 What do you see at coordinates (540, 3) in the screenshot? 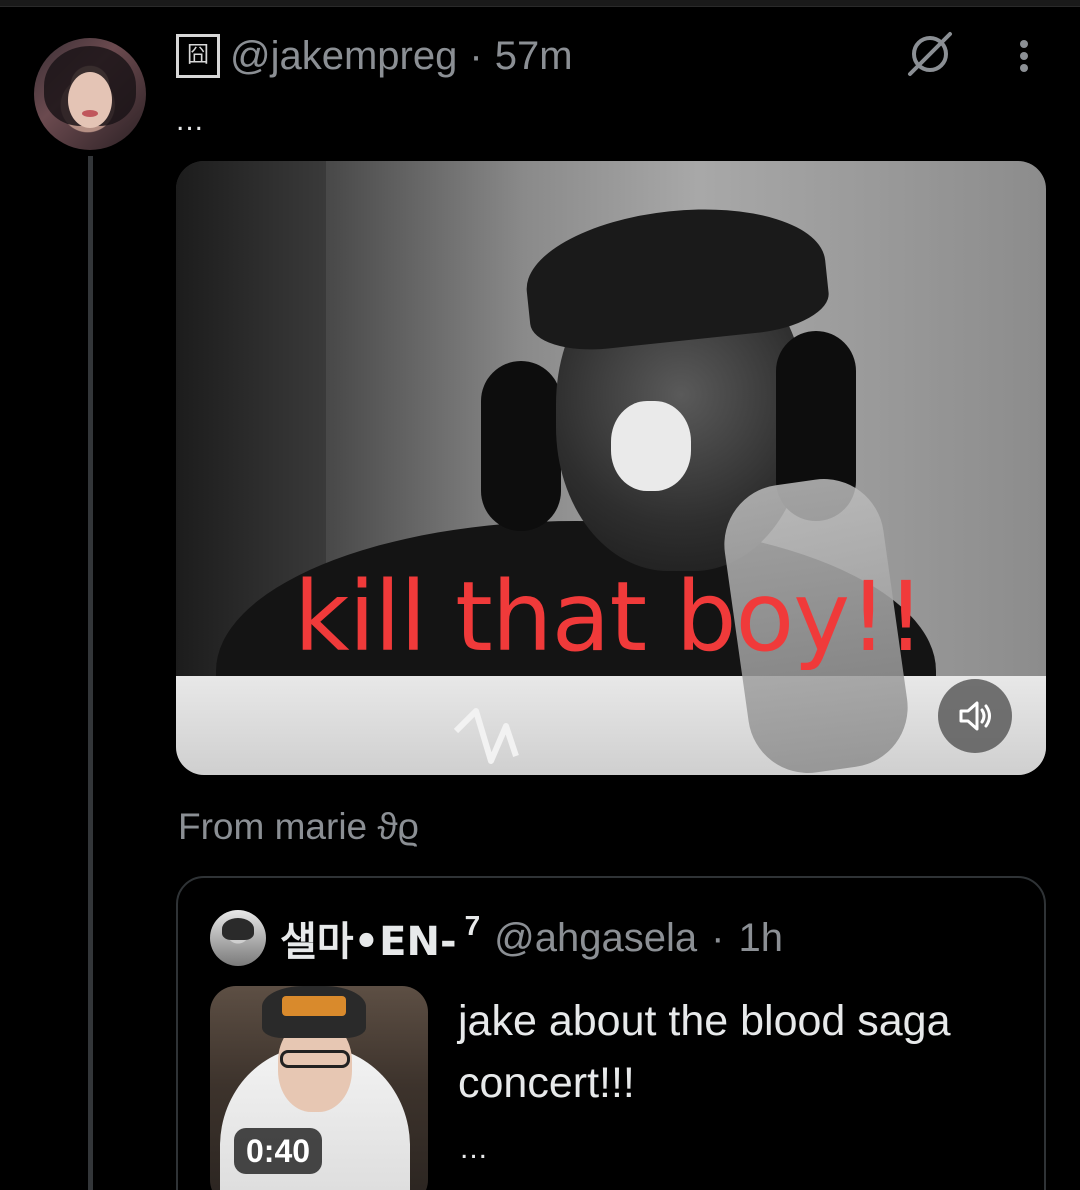
I see `top-divider` at bounding box center [540, 3].